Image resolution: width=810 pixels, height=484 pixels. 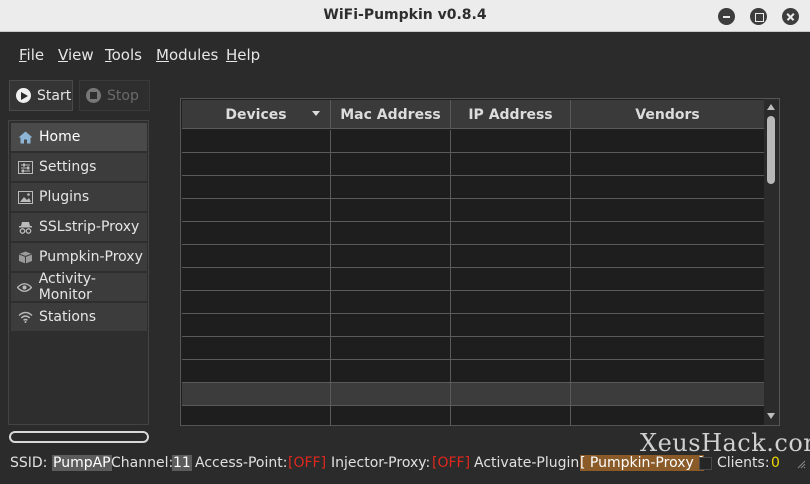 I want to click on menu-modules: Modules, so click(x=187, y=55).